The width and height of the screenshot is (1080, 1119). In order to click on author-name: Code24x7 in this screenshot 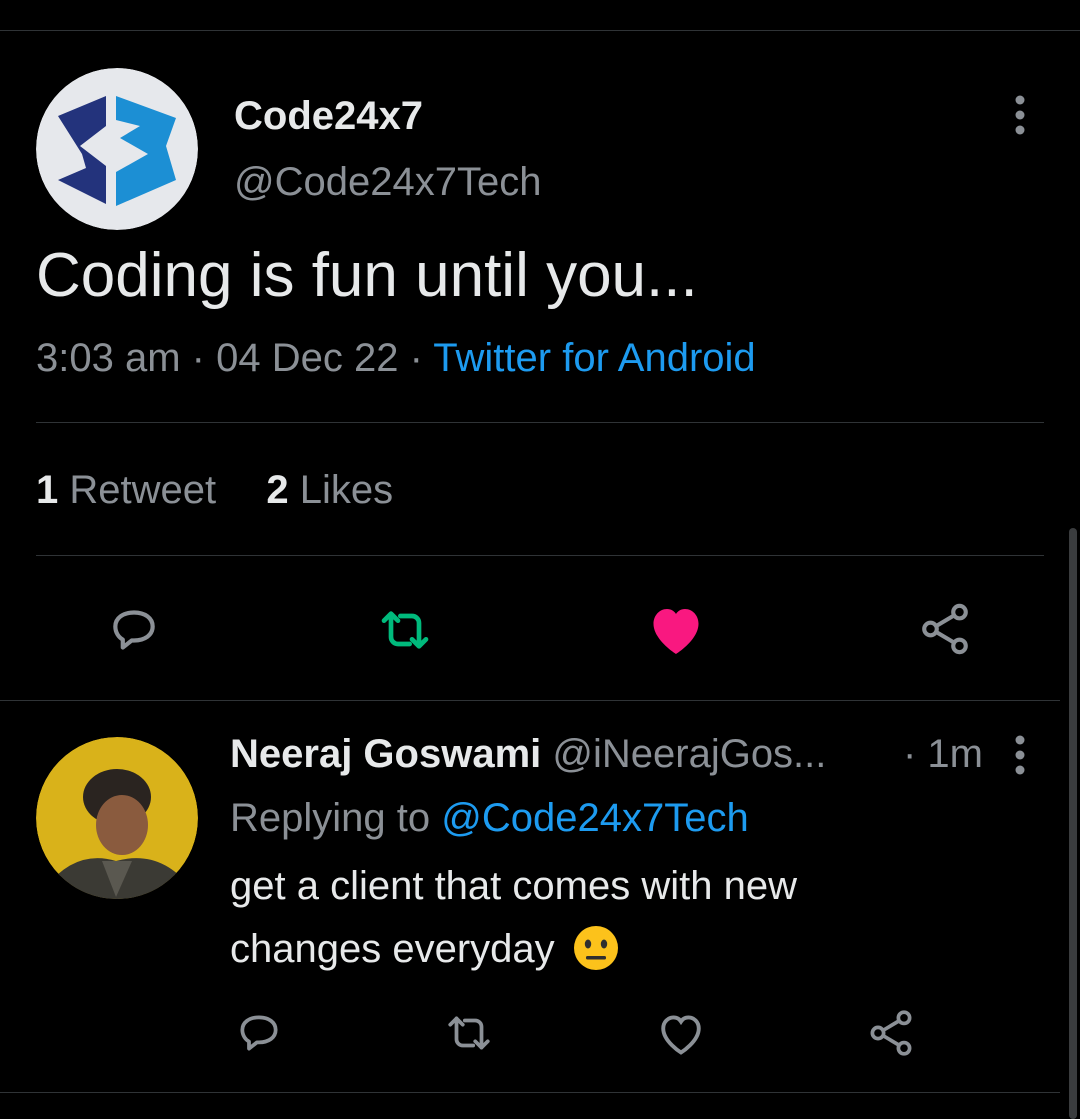, I will do `click(328, 116)`.